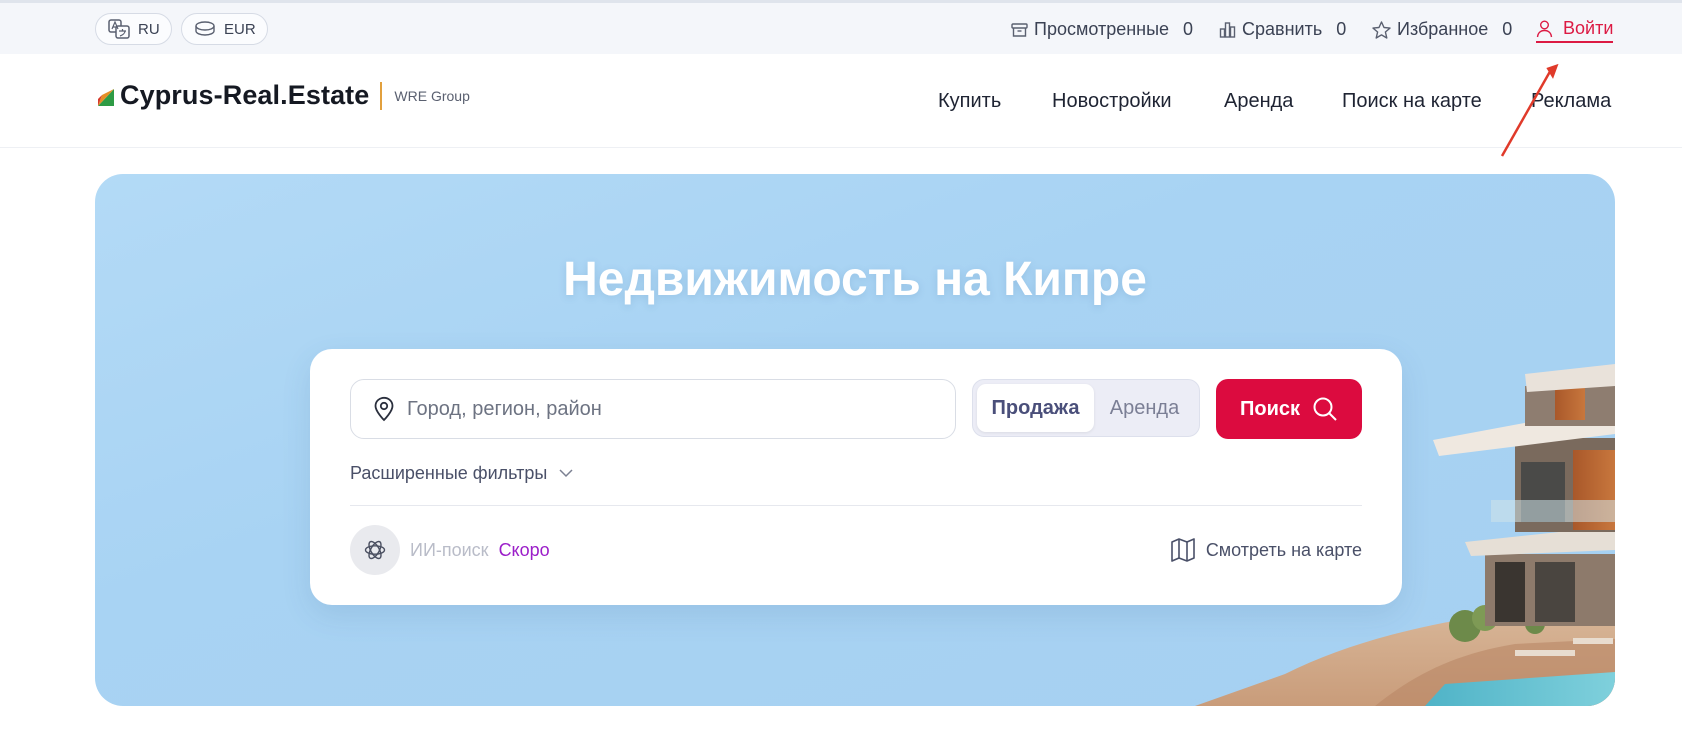 The height and width of the screenshot is (738, 1682). What do you see at coordinates (1019, 29) in the screenshot?
I see `archive-icon` at bounding box center [1019, 29].